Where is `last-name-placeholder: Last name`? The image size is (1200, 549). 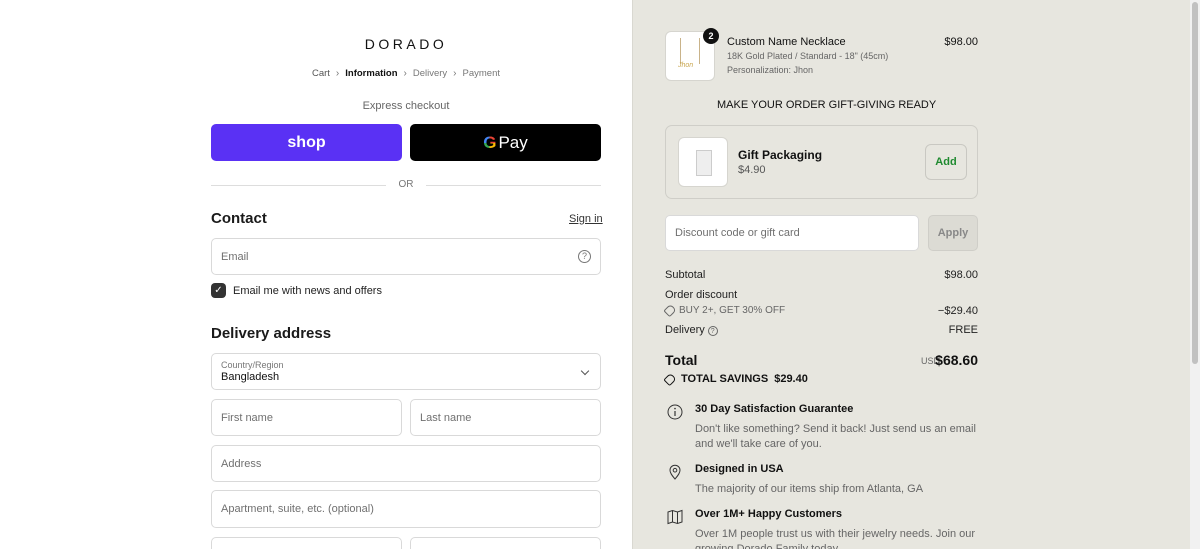
last-name-placeholder: Last name is located at coordinates (446, 417).